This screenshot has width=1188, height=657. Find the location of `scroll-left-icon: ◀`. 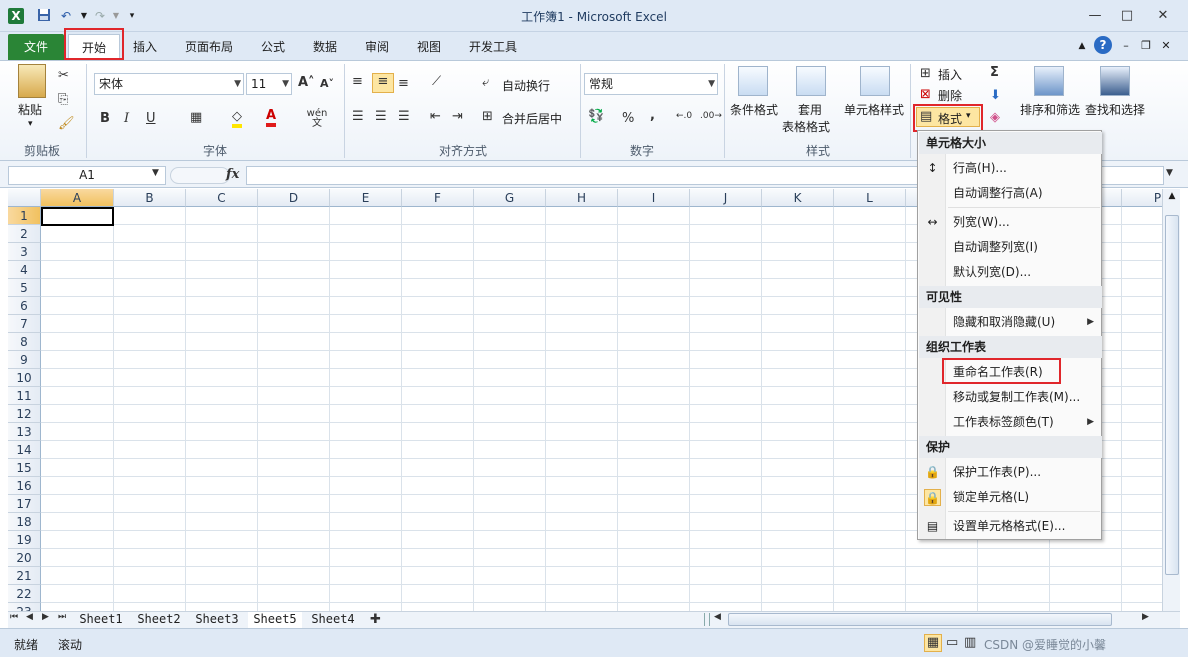

scroll-left-icon: ◀ is located at coordinates (717, 617).